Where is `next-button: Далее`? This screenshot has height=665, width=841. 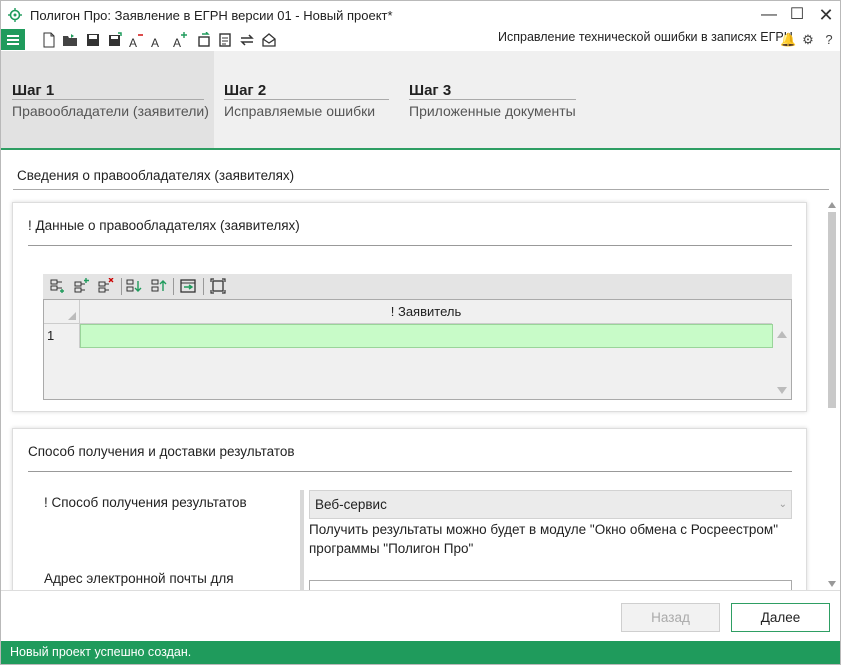
next-button: Далее is located at coordinates (780, 617).